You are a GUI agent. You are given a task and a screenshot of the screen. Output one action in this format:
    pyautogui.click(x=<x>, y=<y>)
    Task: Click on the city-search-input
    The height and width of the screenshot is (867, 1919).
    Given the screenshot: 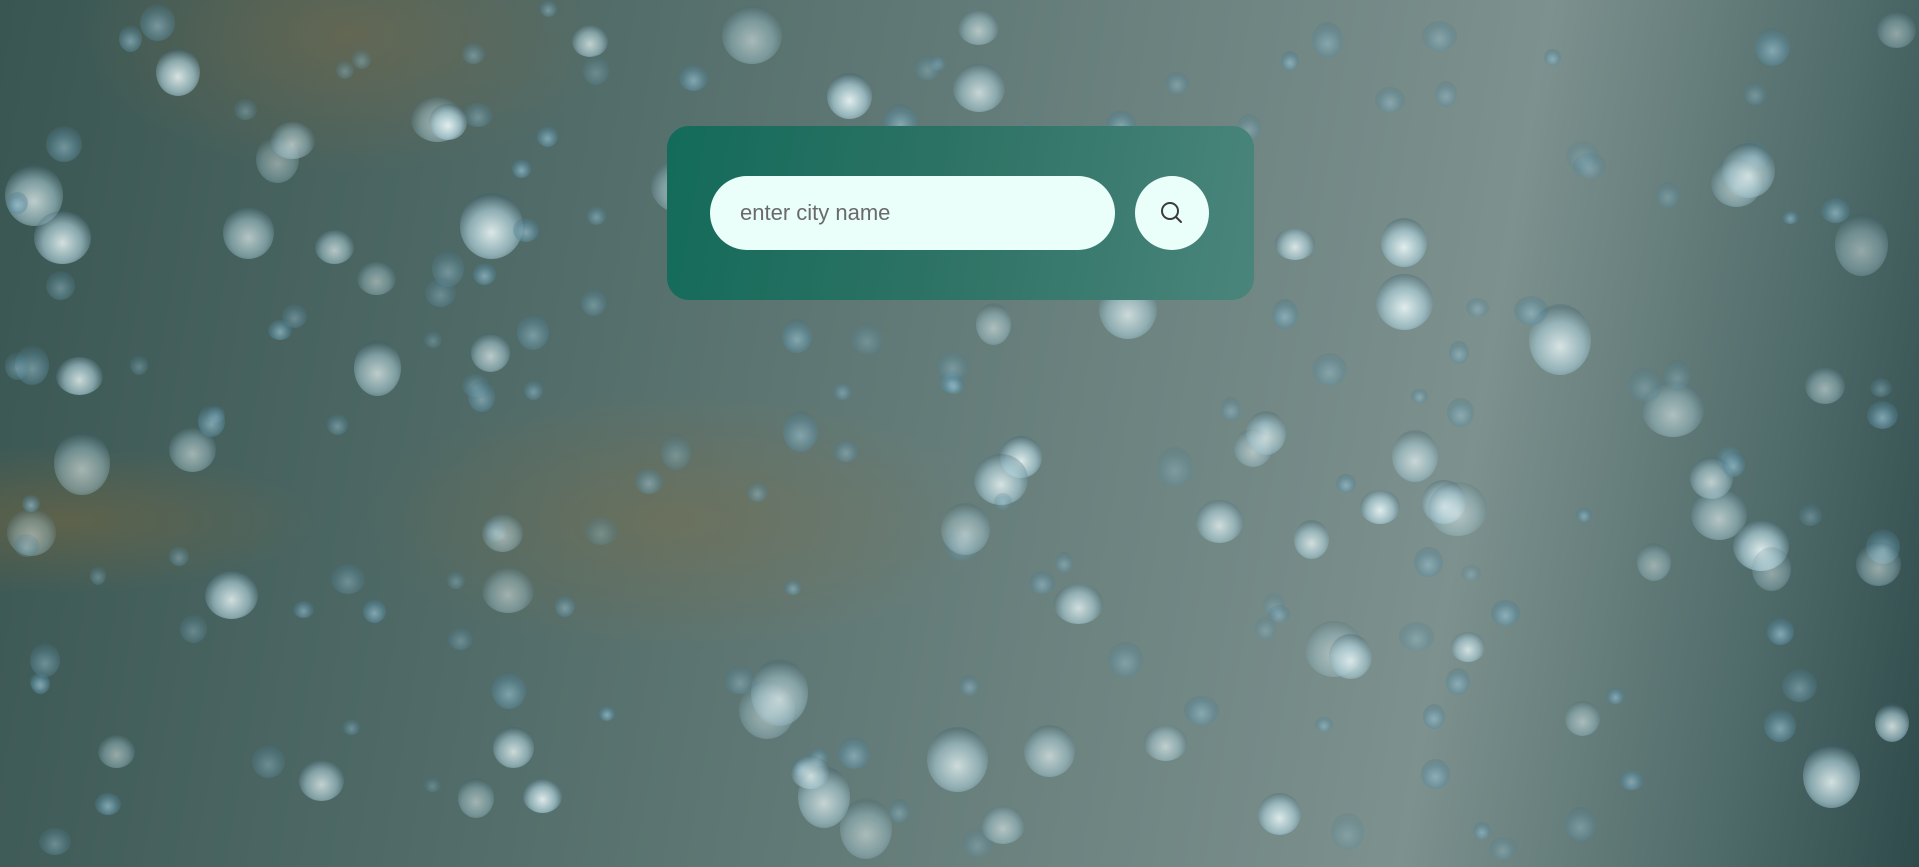 What is the action you would take?
    pyautogui.click(x=912, y=213)
    